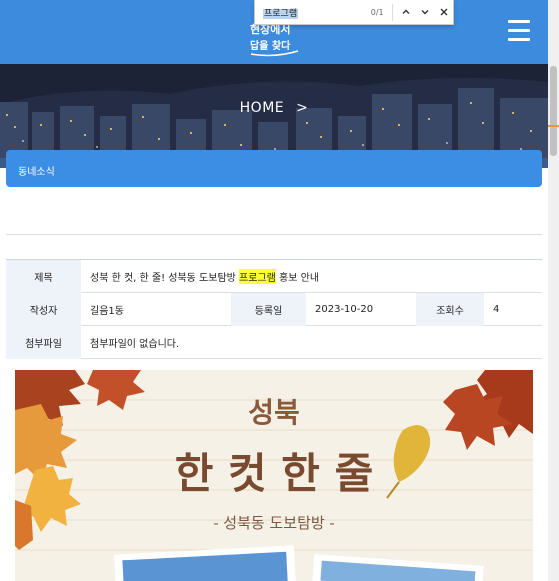 The image size is (559, 581). What do you see at coordinates (519, 31) in the screenshot?
I see `hamburger-icon` at bounding box center [519, 31].